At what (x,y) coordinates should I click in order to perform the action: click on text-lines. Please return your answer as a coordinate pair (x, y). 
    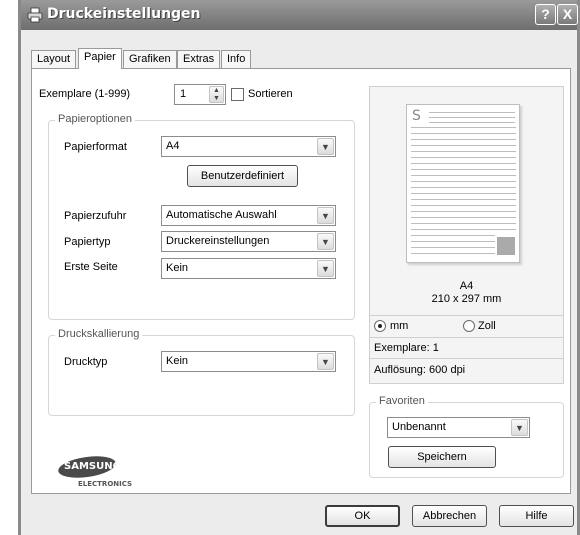
    Looking at the image, I should click on (472, 117).